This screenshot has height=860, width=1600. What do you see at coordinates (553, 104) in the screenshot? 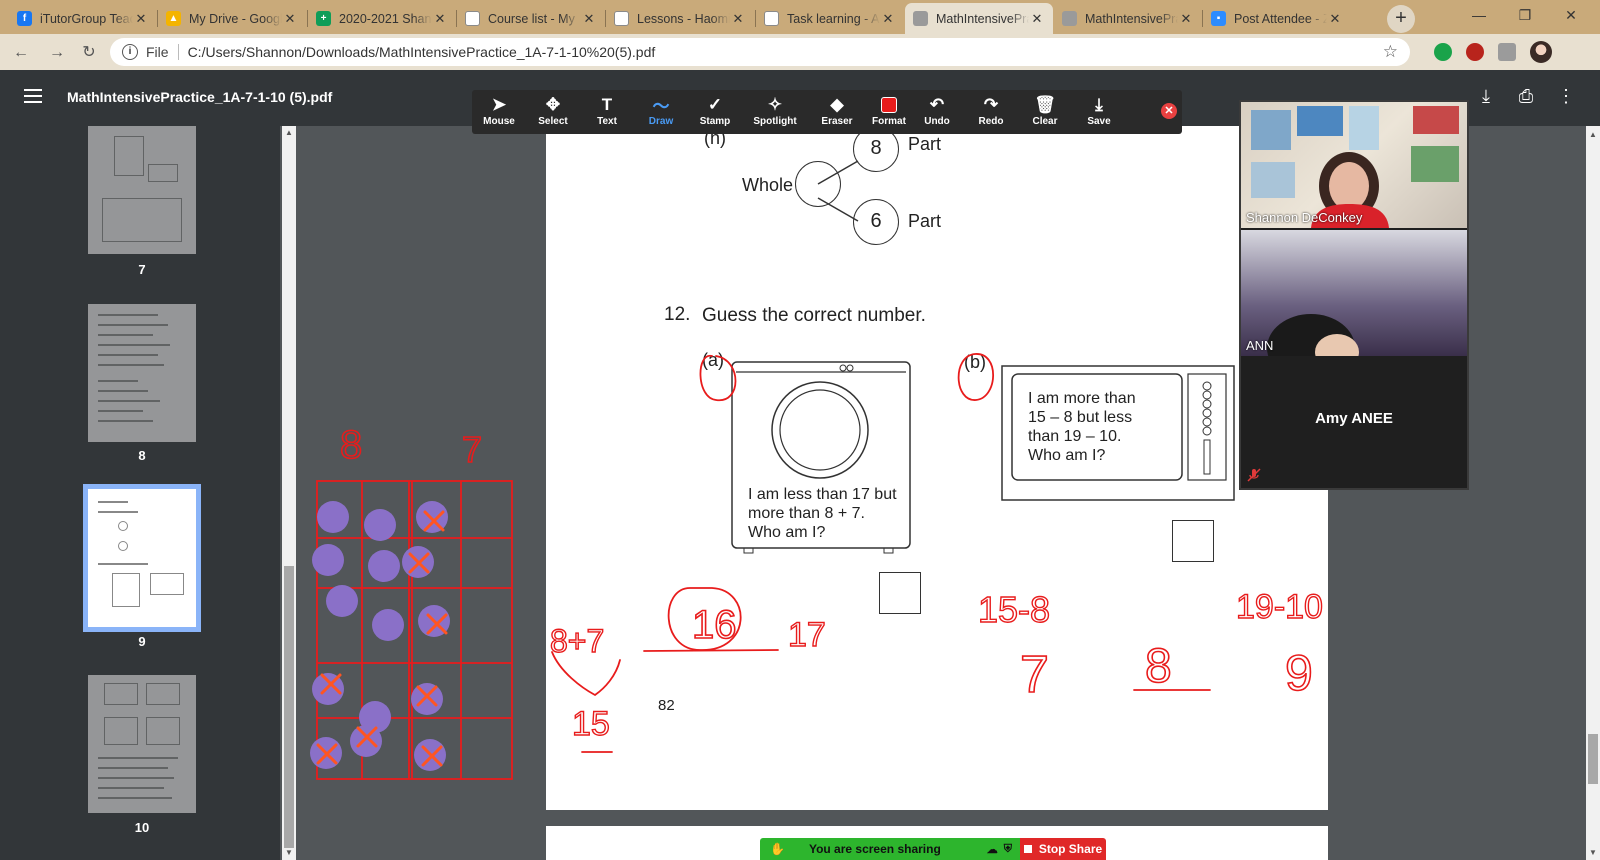
I see `move-arrows-icon: ✥` at bounding box center [553, 104].